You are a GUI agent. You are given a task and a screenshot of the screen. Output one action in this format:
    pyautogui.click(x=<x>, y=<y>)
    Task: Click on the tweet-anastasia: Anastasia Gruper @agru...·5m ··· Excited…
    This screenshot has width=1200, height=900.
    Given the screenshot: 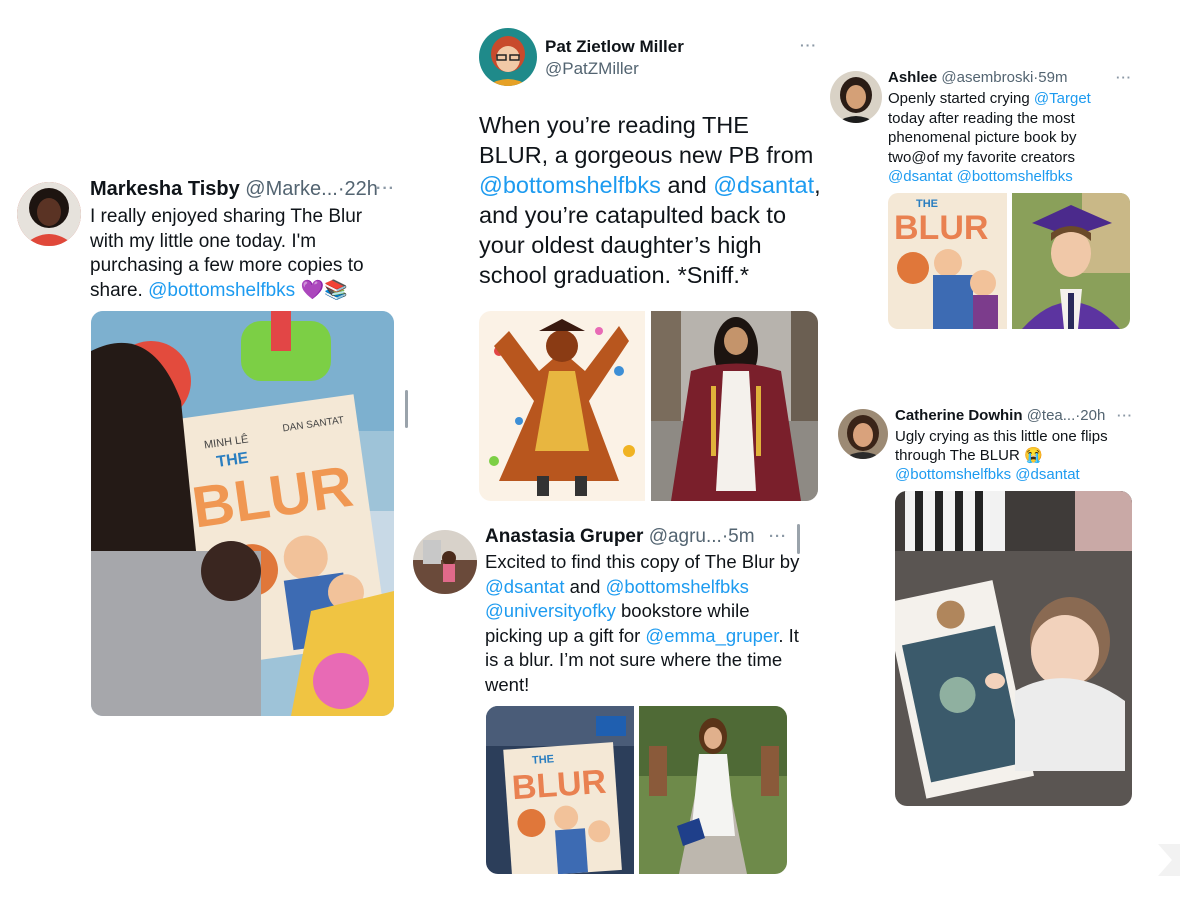 What is the action you would take?
    pyautogui.click(x=610, y=705)
    